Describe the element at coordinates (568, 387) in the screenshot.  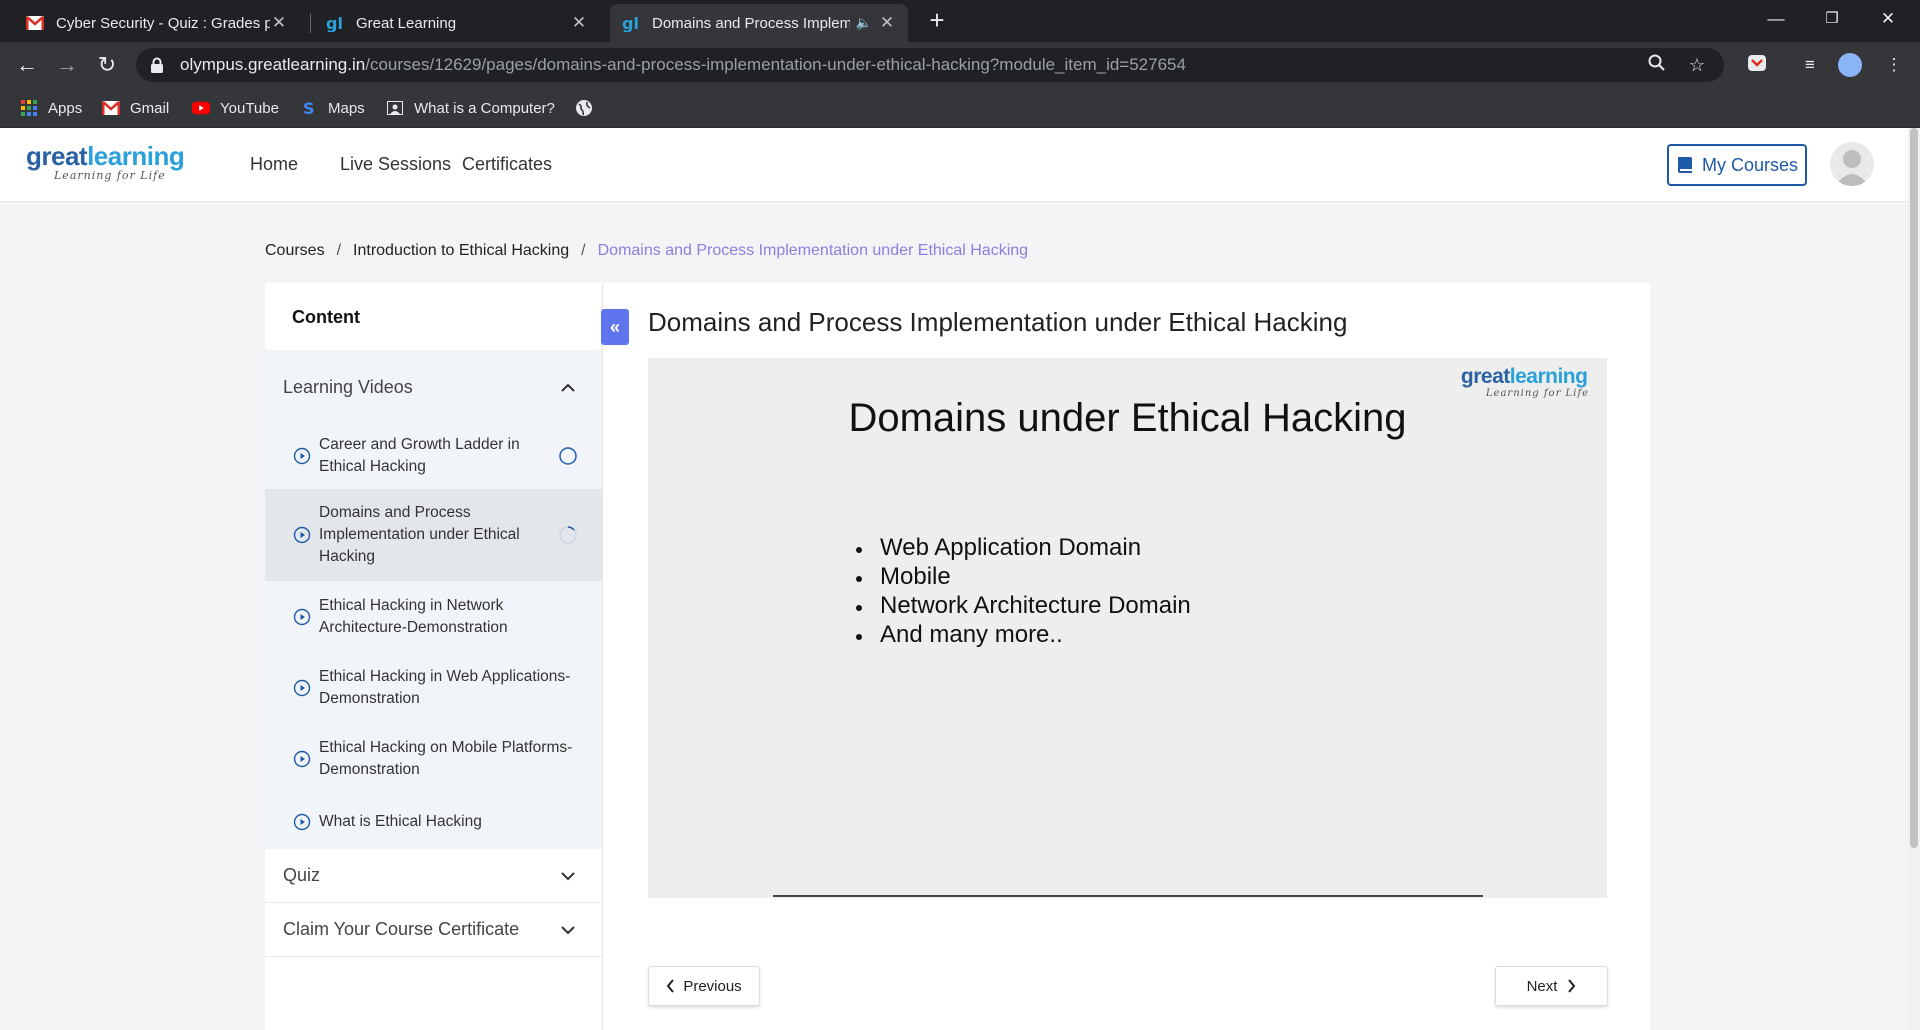
I see `chevron-up-icon` at that location.